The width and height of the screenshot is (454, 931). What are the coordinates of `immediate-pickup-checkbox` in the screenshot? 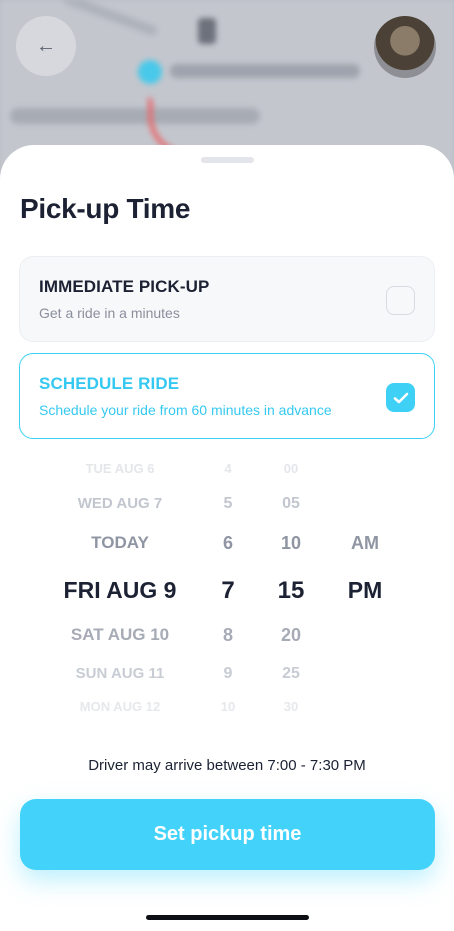 It's located at (400, 300).